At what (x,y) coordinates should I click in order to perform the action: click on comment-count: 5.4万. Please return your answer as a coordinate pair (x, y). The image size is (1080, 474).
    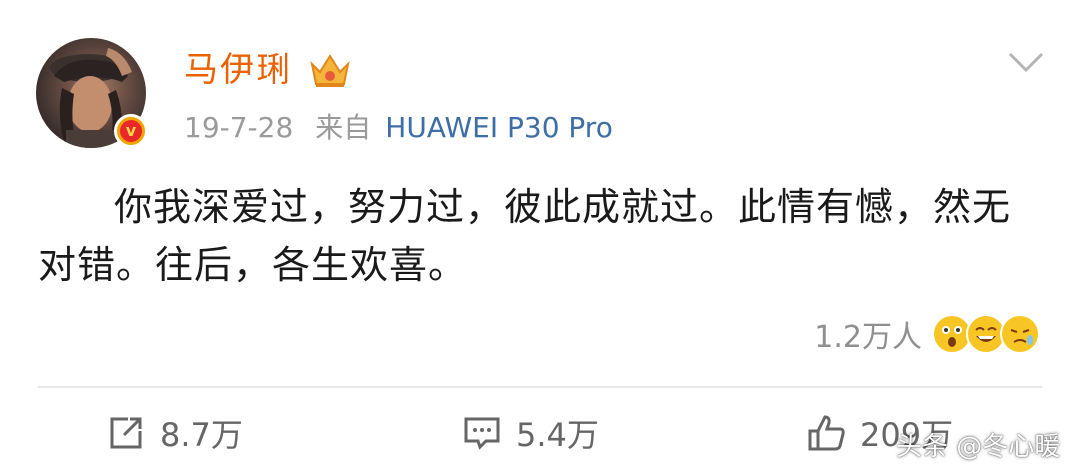
    Looking at the image, I should click on (557, 435).